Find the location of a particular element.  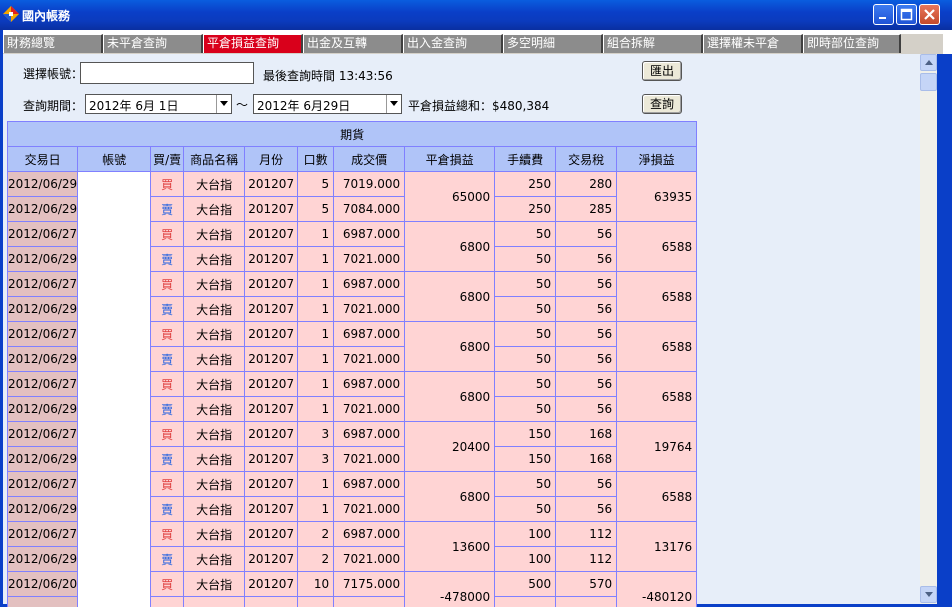

export-button: 匯出 is located at coordinates (662, 71).